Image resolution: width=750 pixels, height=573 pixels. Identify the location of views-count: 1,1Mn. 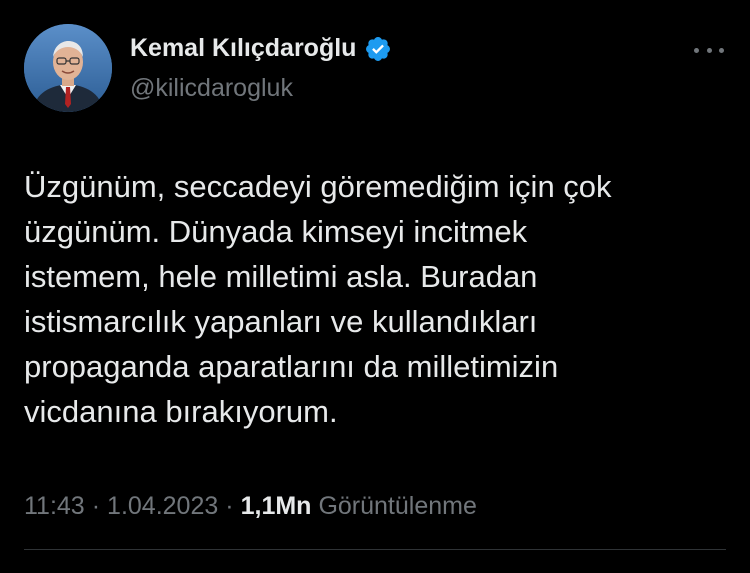
(276, 506).